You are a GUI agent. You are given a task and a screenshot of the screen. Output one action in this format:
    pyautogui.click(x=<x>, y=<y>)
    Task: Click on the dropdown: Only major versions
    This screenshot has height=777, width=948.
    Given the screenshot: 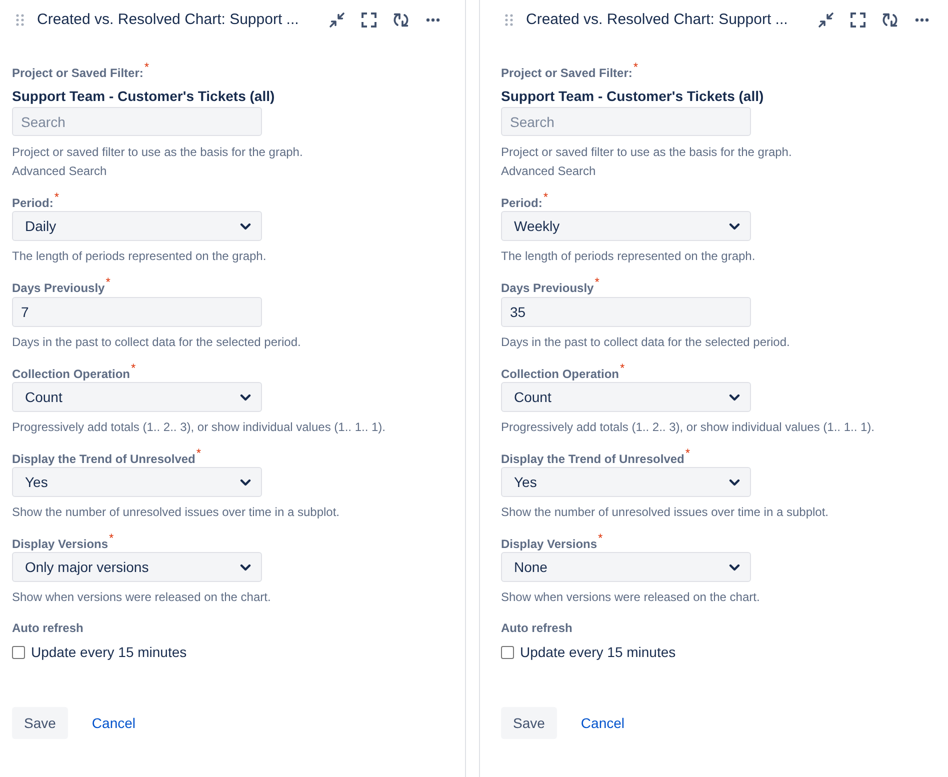 What is the action you would take?
    pyautogui.click(x=137, y=567)
    